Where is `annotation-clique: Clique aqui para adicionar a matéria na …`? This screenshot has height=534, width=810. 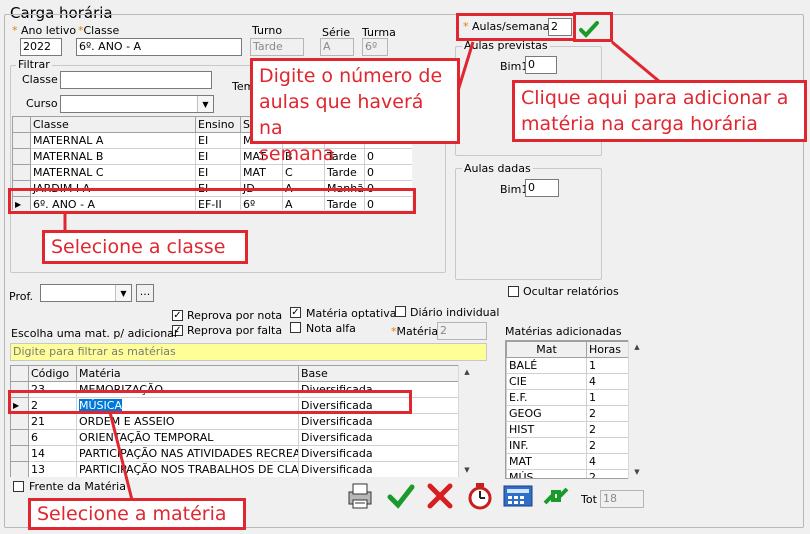 annotation-clique: Clique aqui para adicionar a matéria na … is located at coordinates (659, 111).